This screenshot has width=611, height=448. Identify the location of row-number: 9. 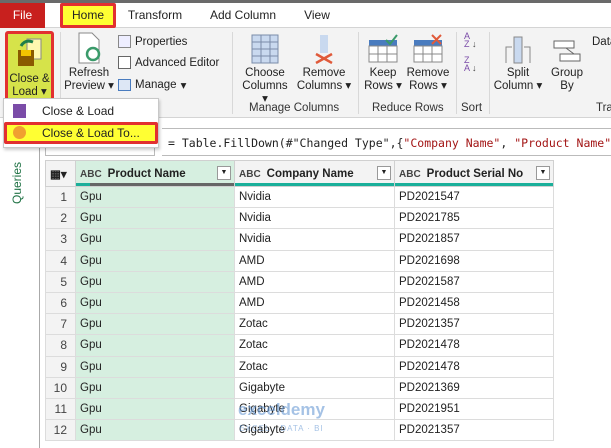
(60, 366).